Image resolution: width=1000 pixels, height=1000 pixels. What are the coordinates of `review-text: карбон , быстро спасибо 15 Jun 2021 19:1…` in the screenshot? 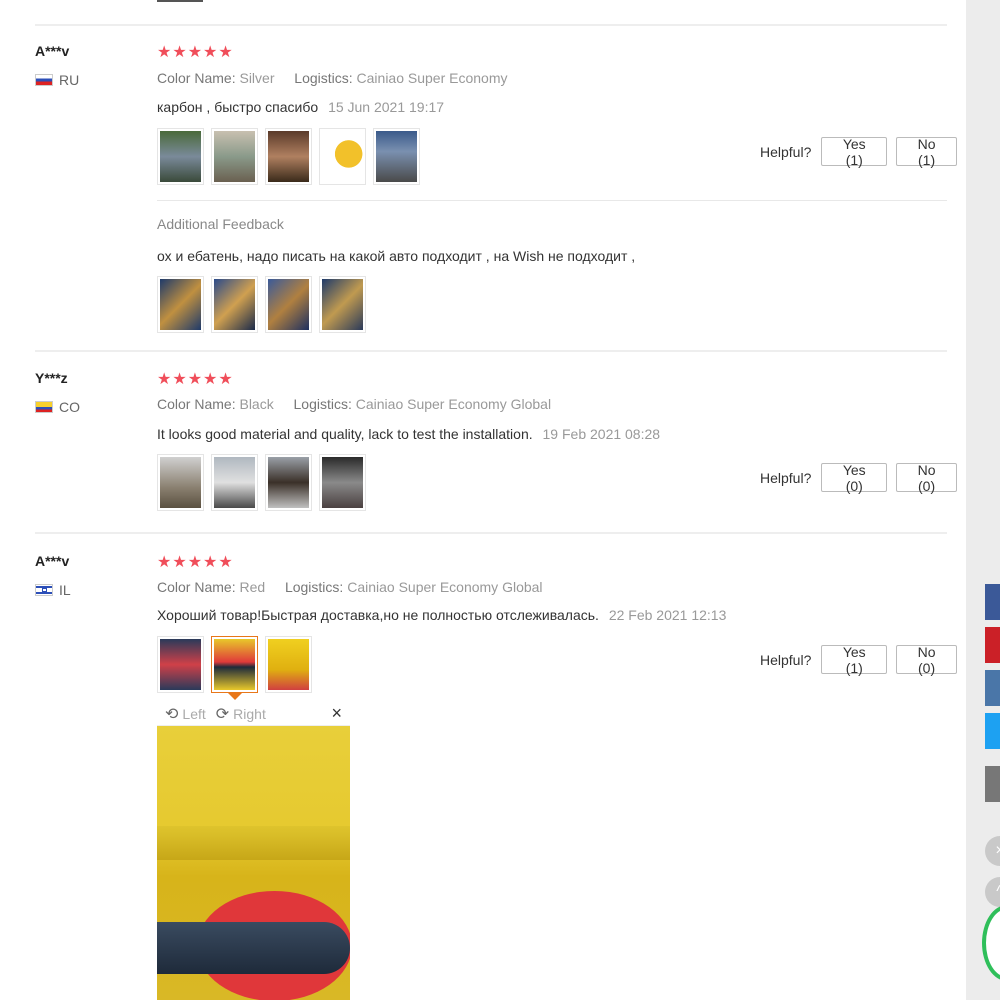 It's located at (300, 107).